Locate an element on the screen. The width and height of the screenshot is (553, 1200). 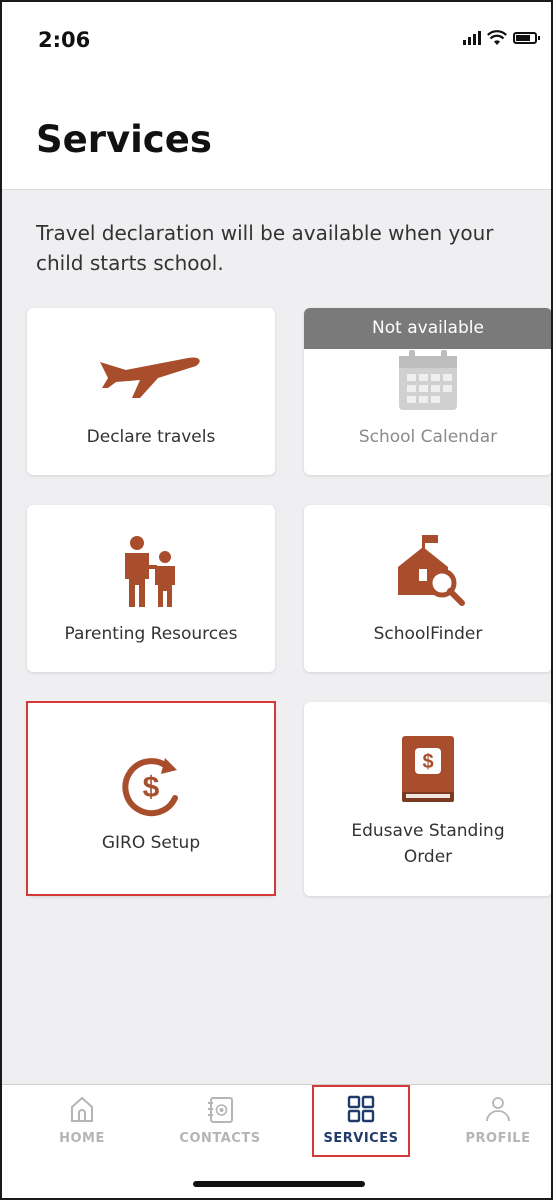
tile-parenting-resources: Parenting Resources is located at coordinates (151, 588).